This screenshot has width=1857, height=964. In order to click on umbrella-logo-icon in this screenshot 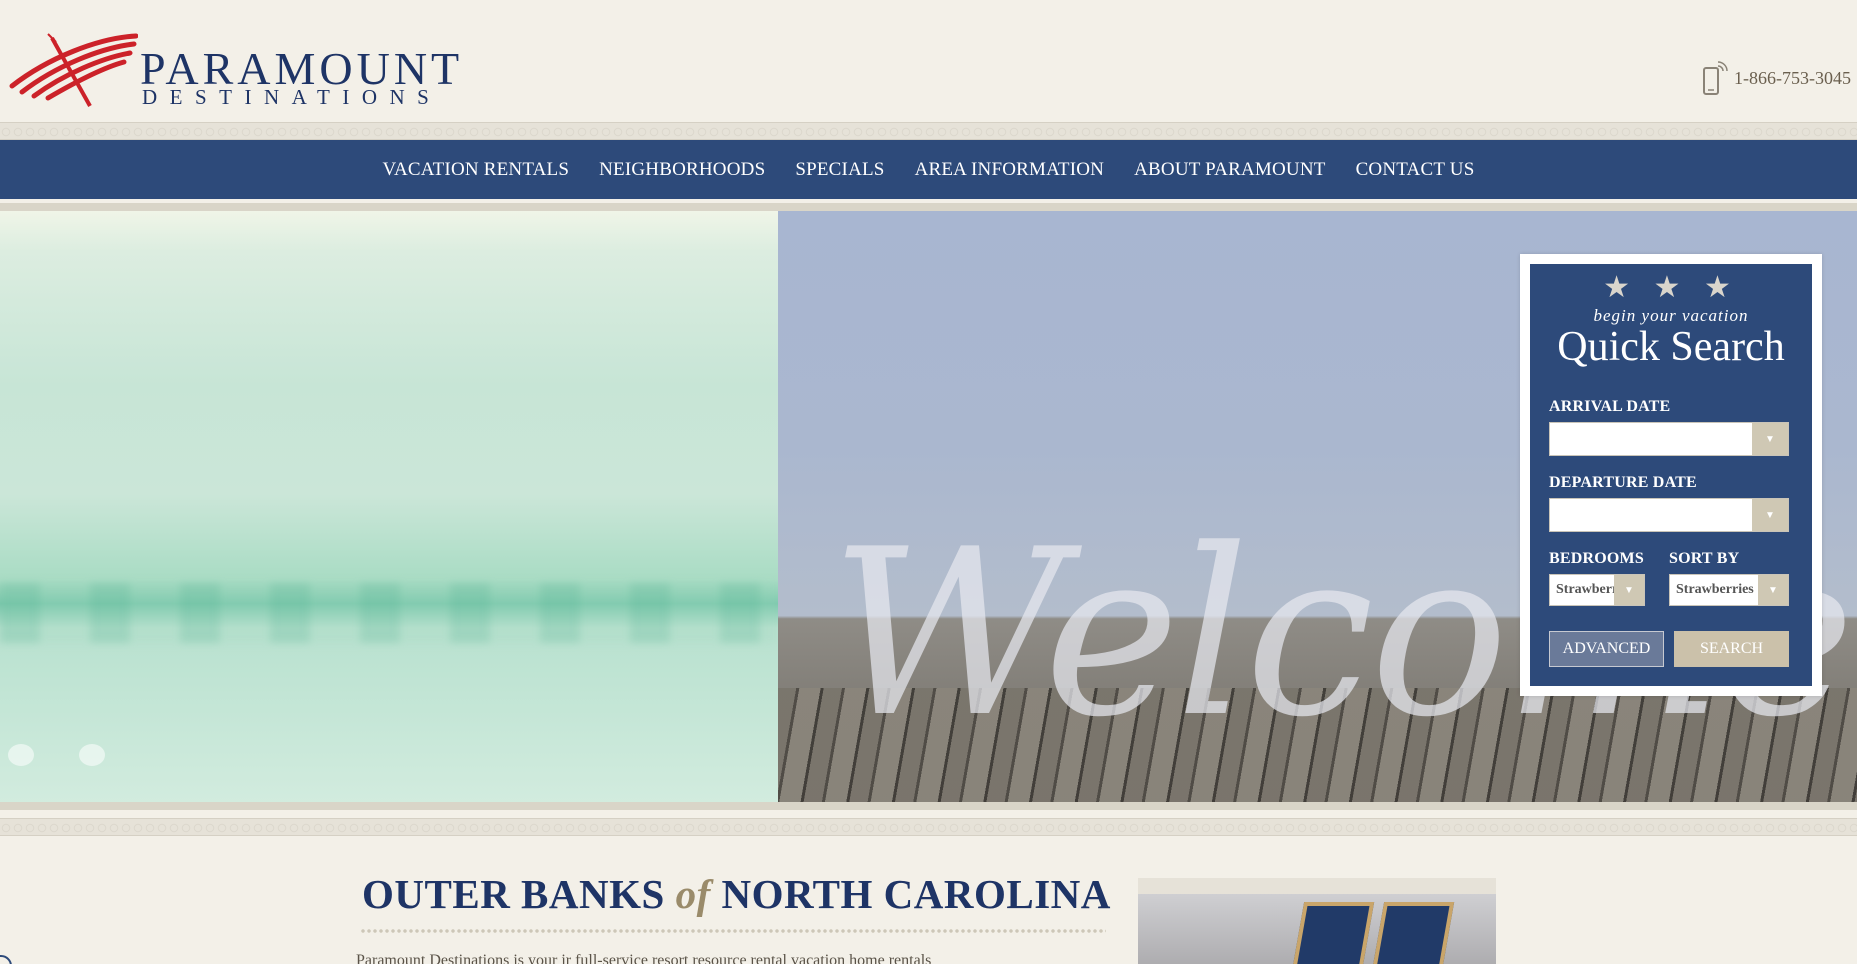, I will do `click(73, 70)`.